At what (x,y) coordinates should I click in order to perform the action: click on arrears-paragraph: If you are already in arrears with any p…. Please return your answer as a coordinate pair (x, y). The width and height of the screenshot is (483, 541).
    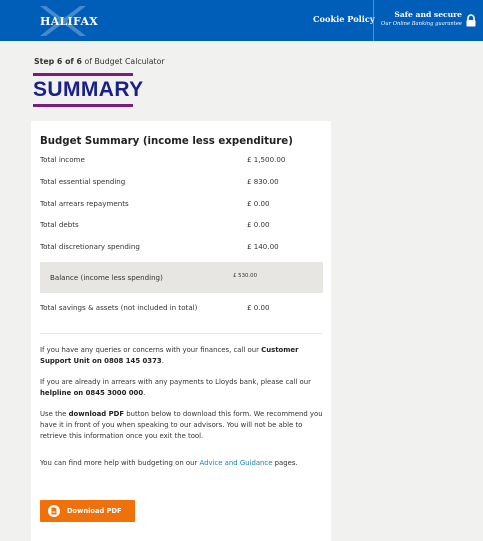
    Looking at the image, I should click on (181, 388).